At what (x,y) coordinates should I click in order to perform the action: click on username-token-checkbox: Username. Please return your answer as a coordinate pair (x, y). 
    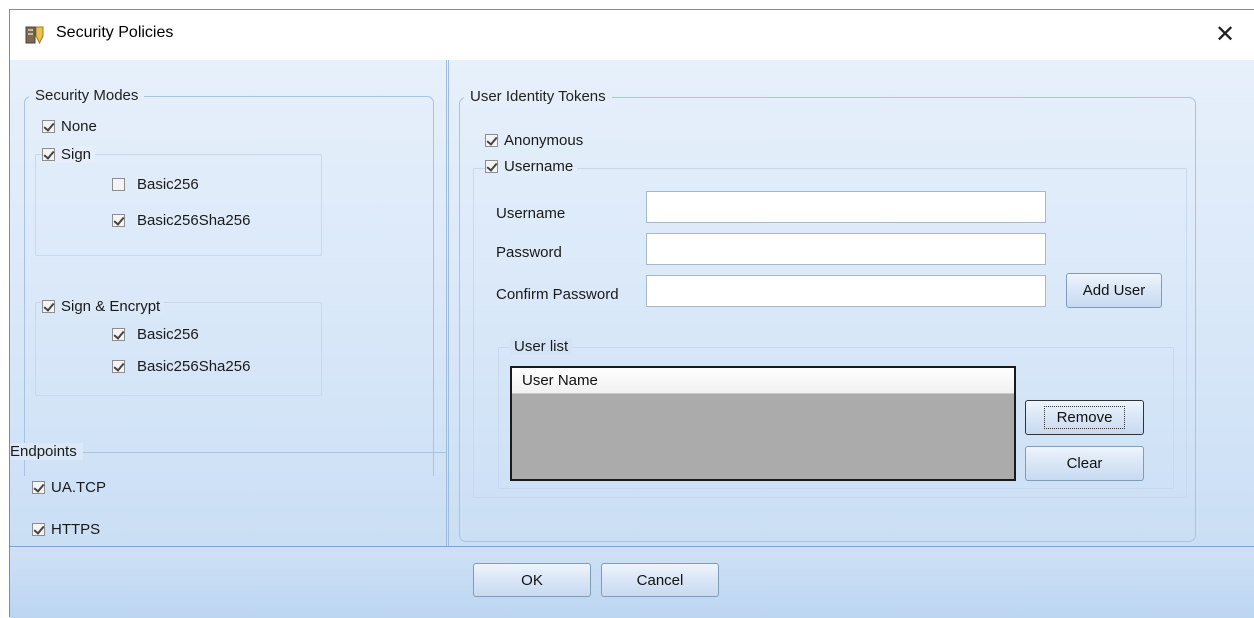
    Looking at the image, I should click on (531, 166).